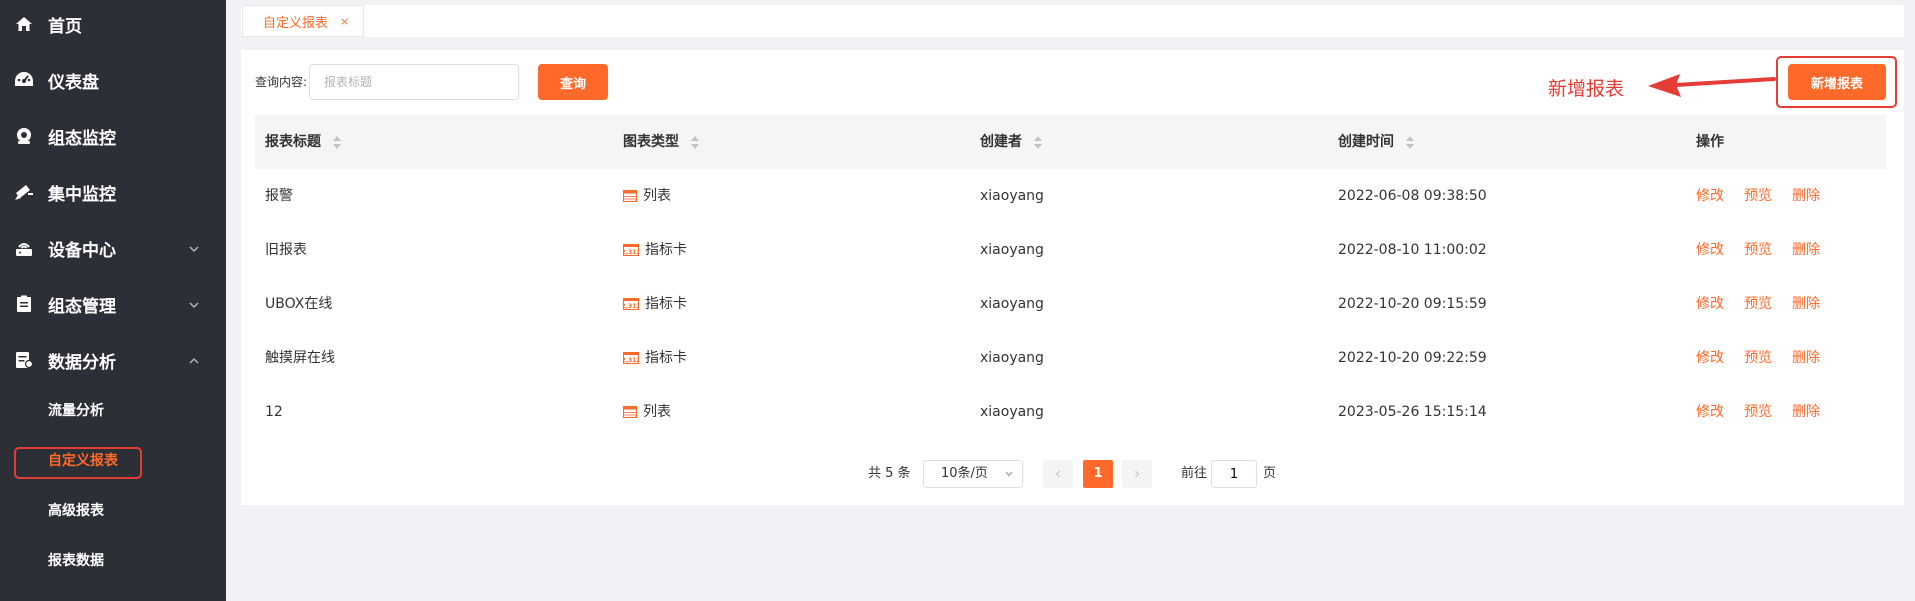  I want to click on tab-custom-report: 自定义报表 ×, so click(303, 21).